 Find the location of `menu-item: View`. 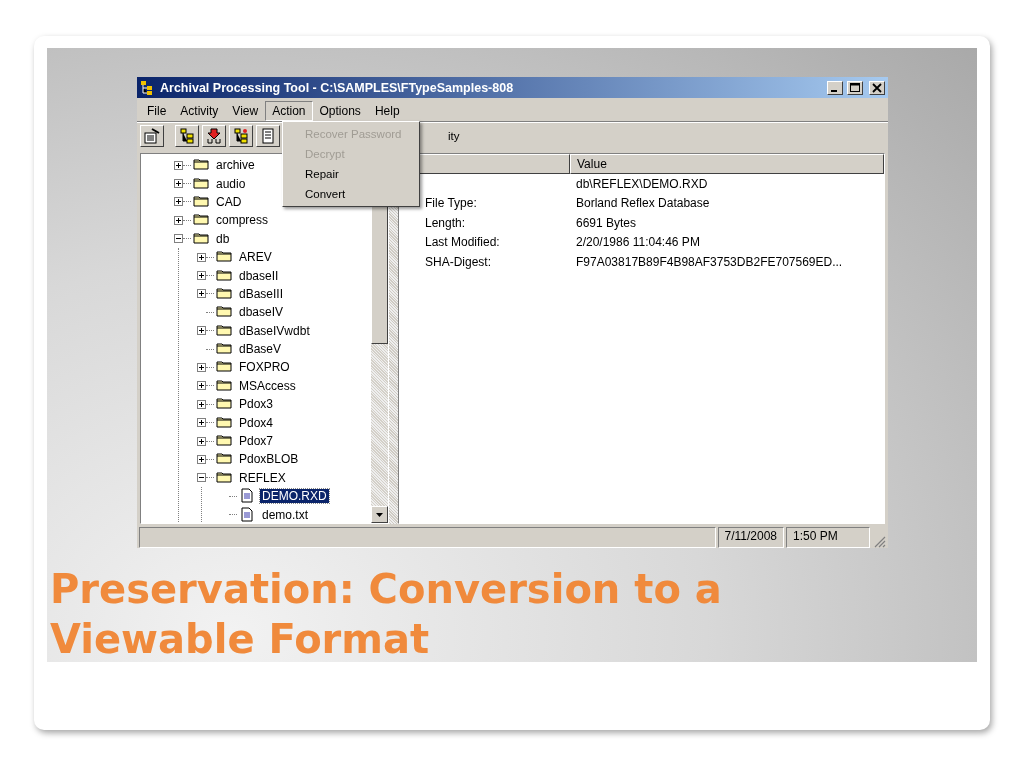

menu-item: View is located at coordinates (245, 110).